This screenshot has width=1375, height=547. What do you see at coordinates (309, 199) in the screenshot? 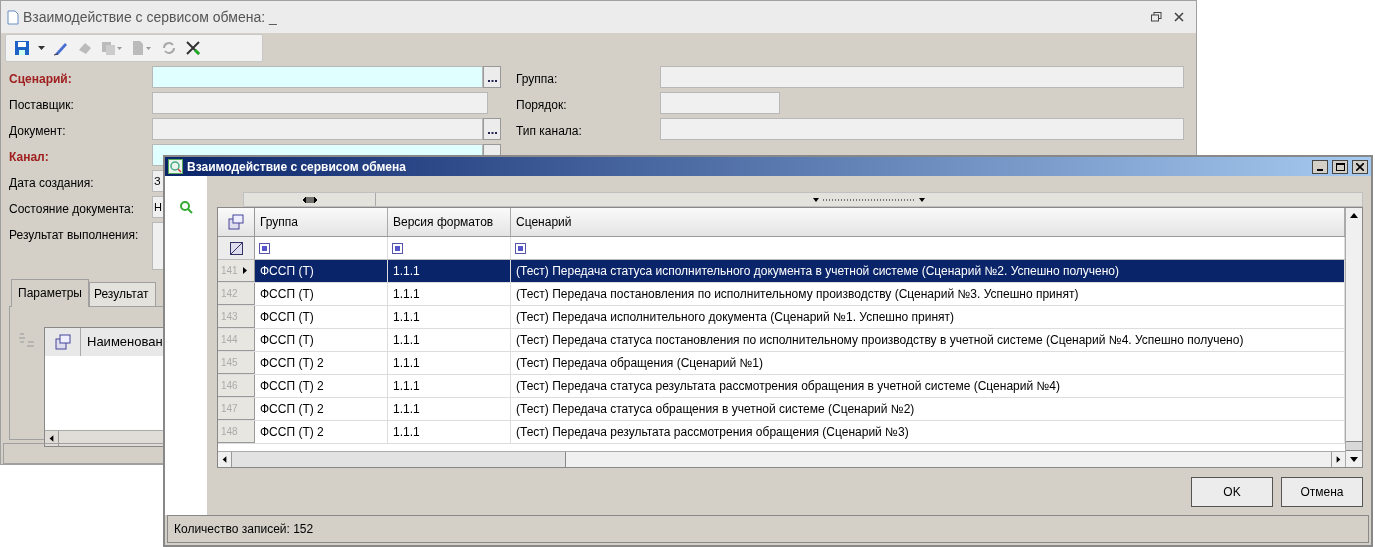
I see `resize-icon` at bounding box center [309, 199].